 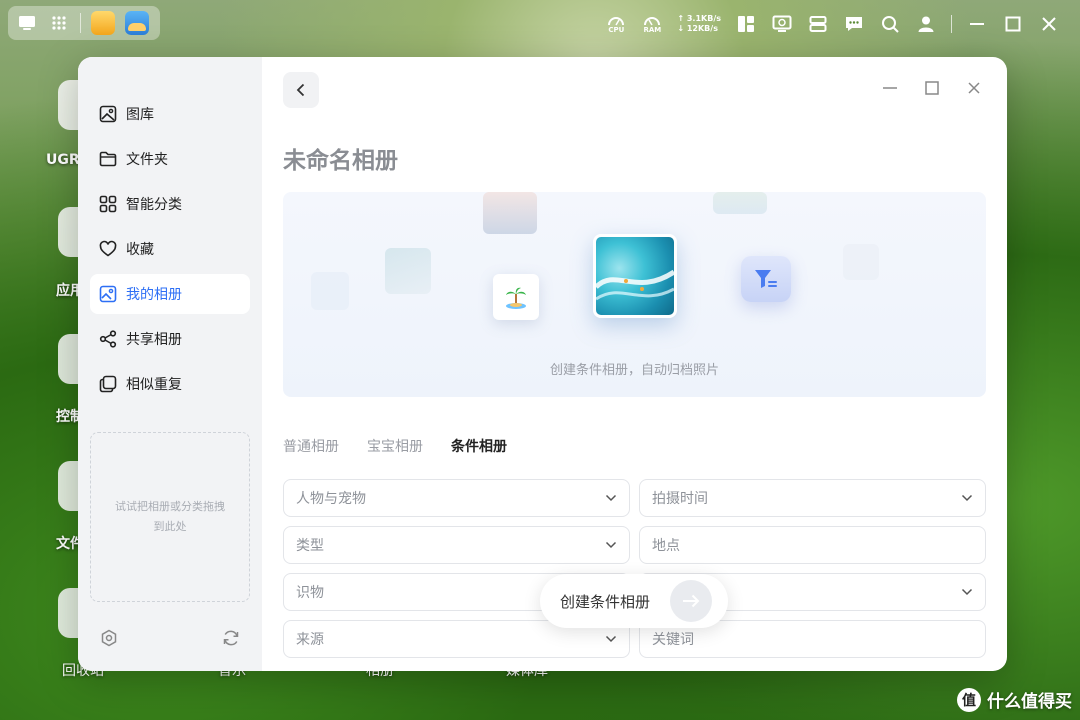 What do you see at coordinates (154, 295) in the screenshot?
I see `sidebar-item-label: 我的相册` at bounding box center [154, 295].